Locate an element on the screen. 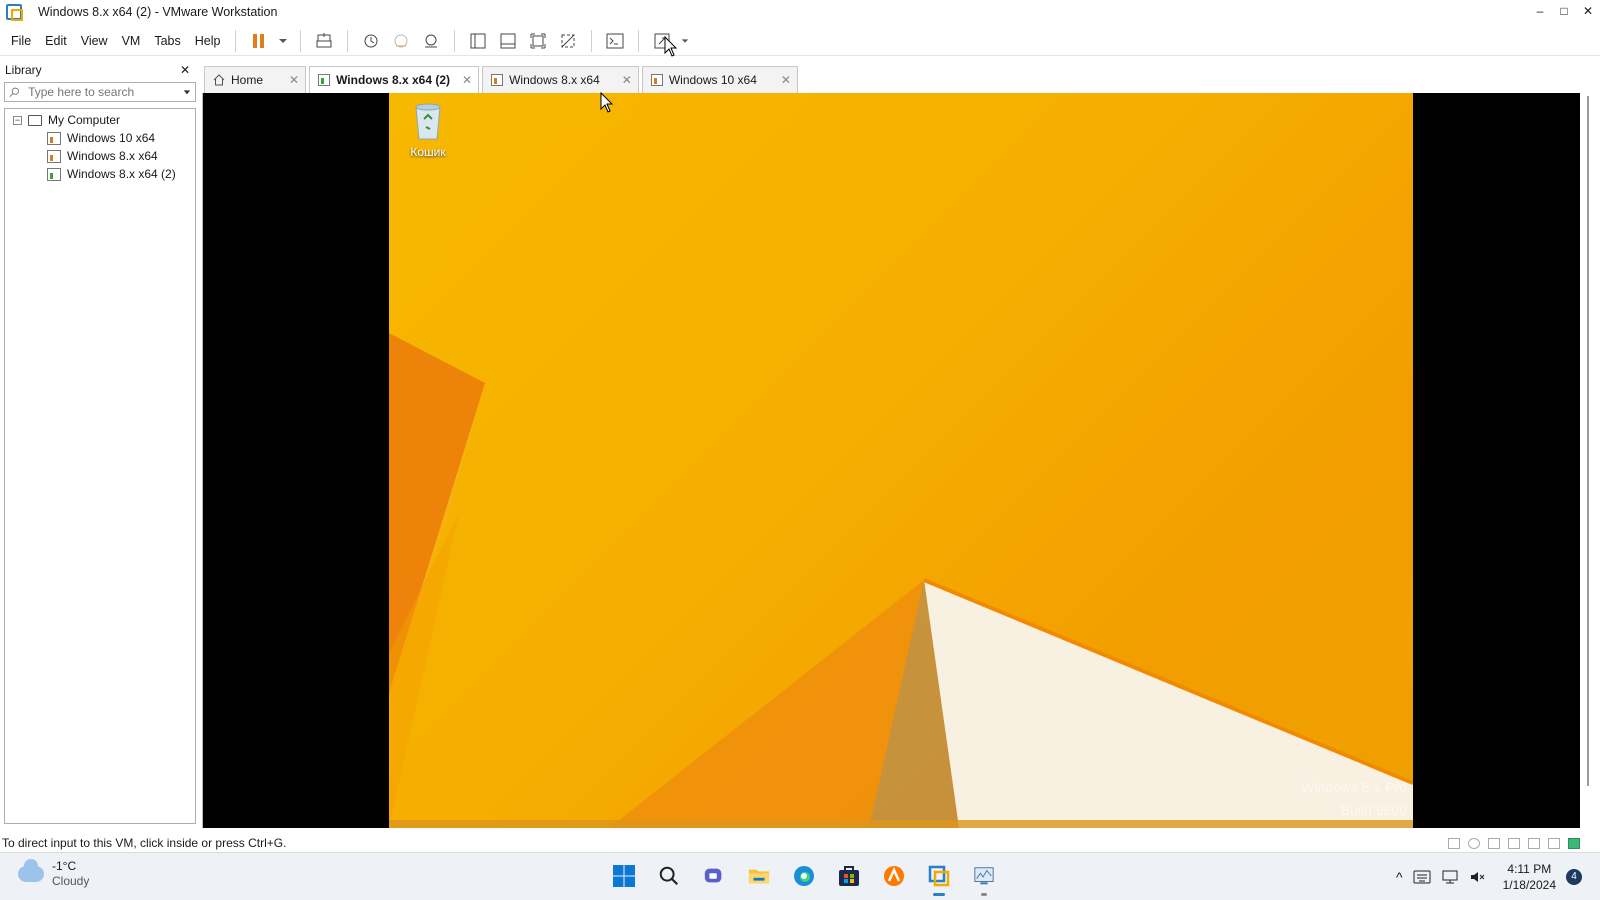 This screenshot has height=900, width=1600. tree-item-vm: Windows 8.x x64 is located at coordinates (100, 156).